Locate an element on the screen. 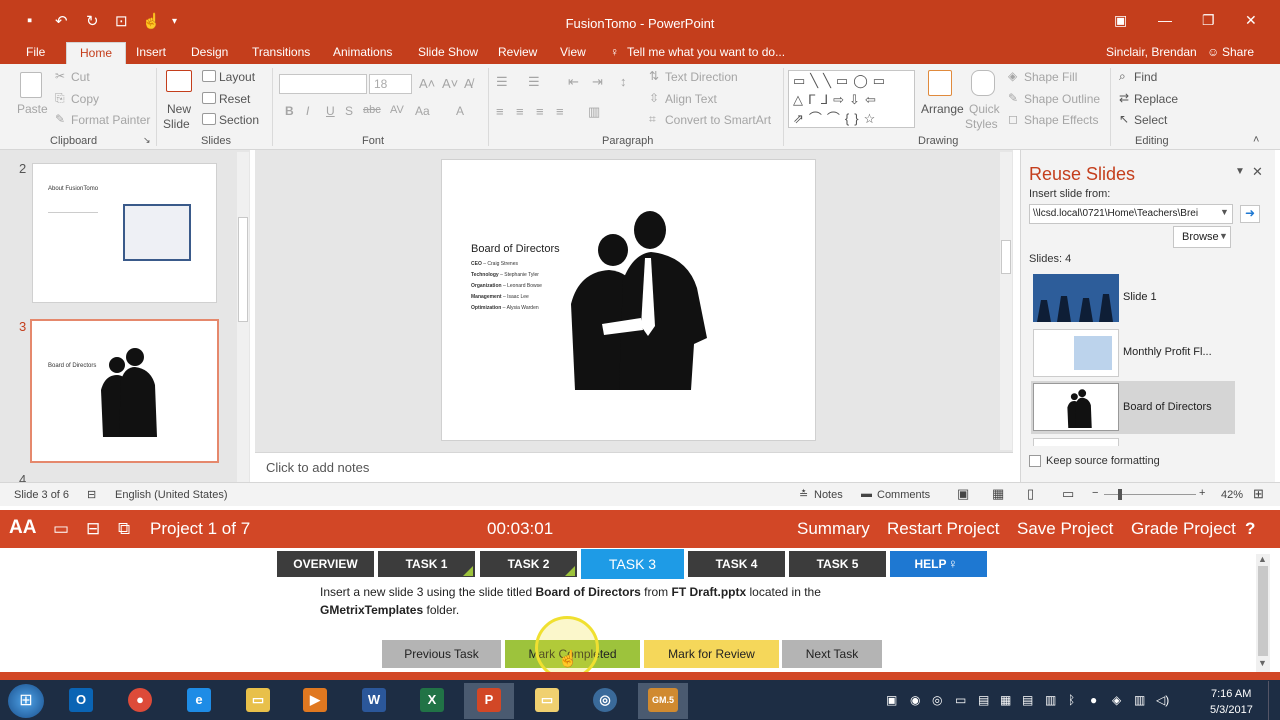  tab-file: File is located at coordinates (35, 52).